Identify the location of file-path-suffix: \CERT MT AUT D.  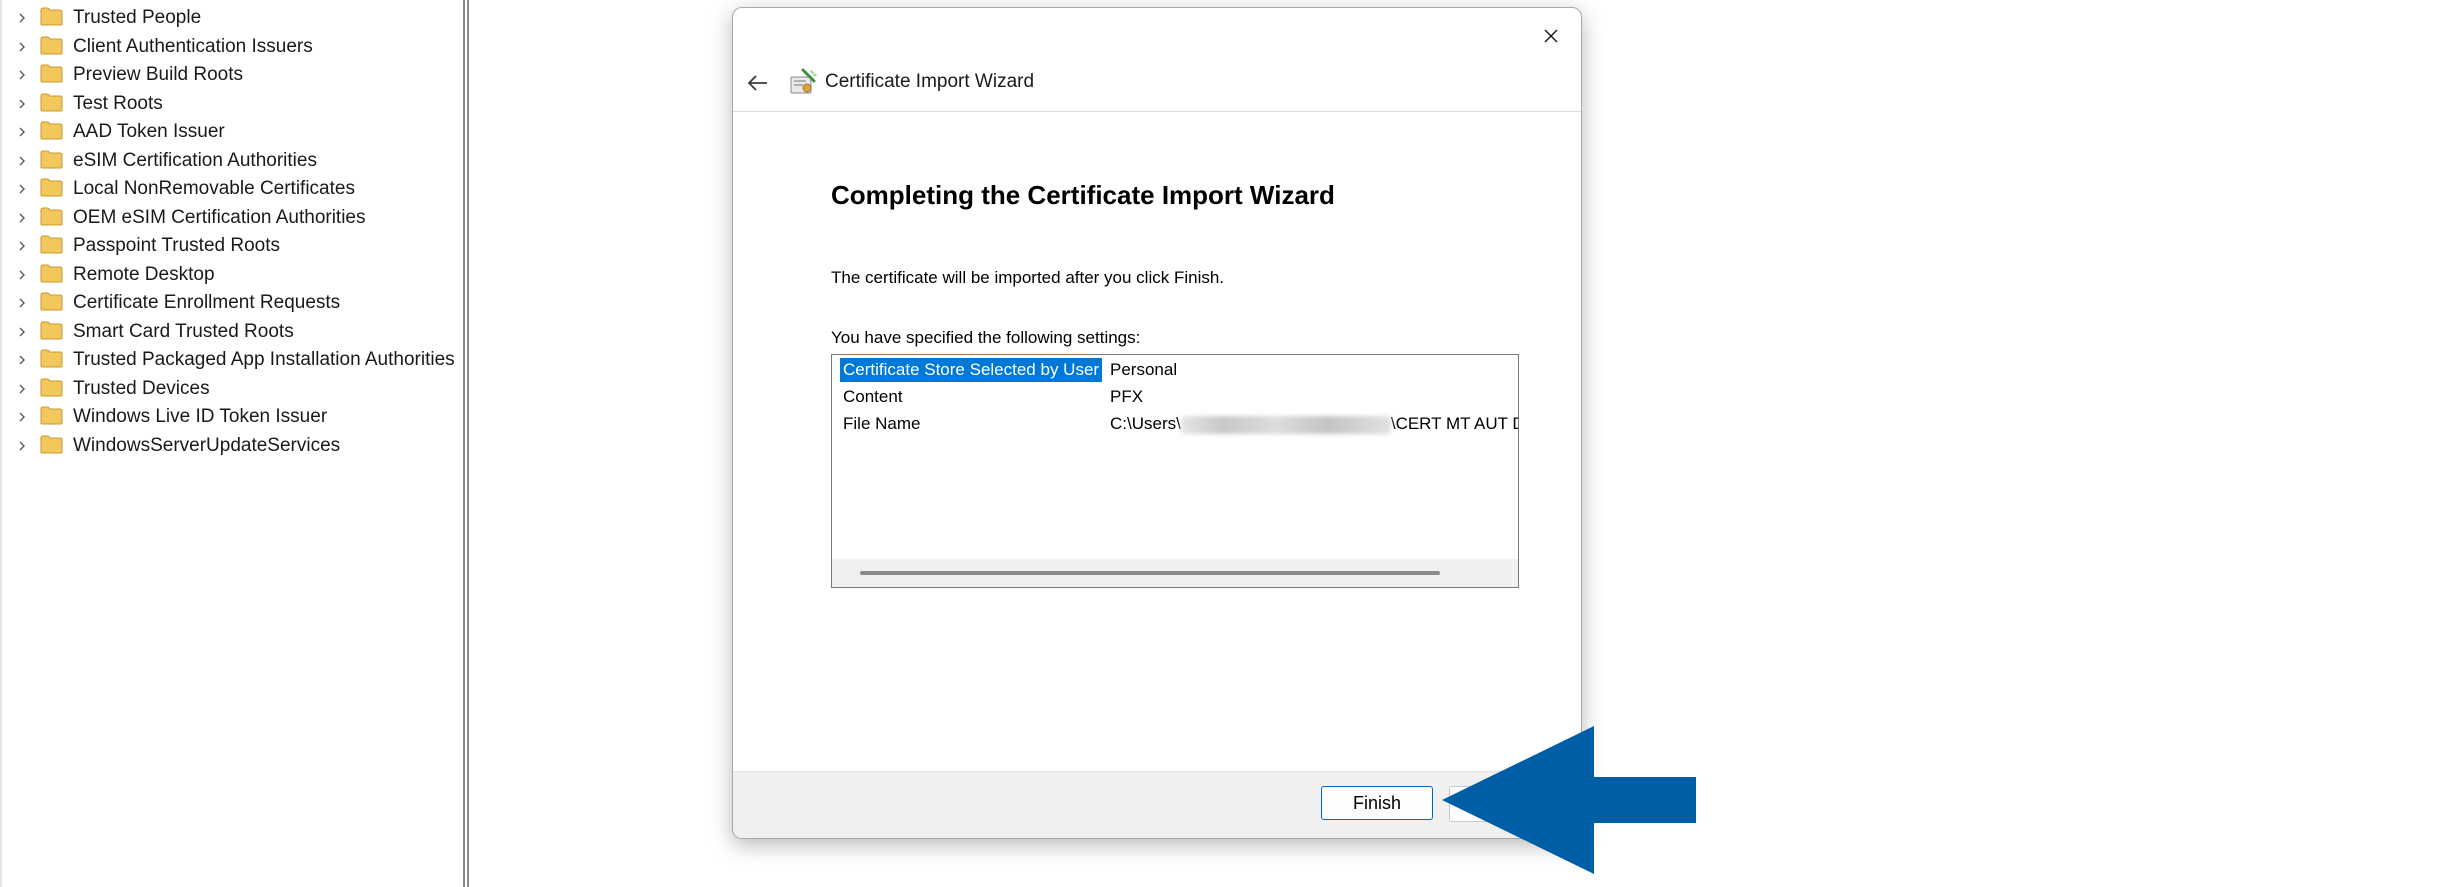
(1454, 423).